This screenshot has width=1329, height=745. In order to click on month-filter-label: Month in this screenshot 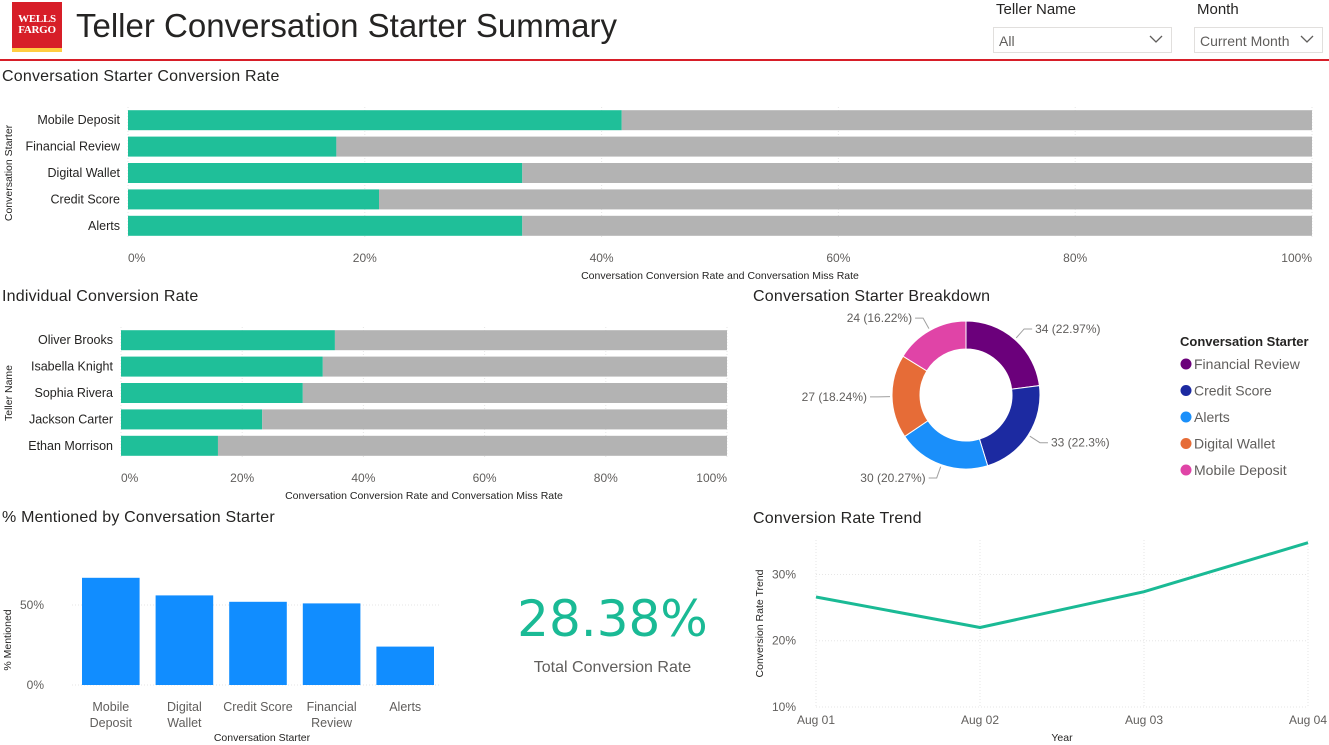, I will do `click(1218, 9)`.